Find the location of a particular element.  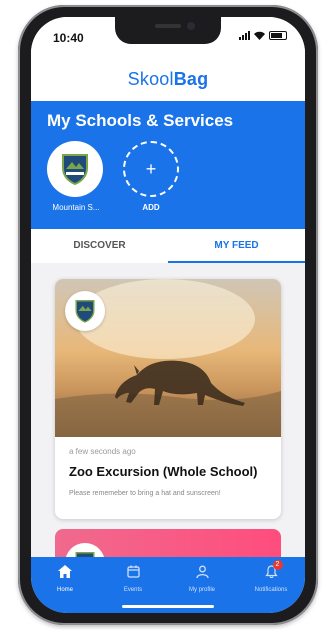

nav-profile-label: My profile is located at coordinates (201, 590).